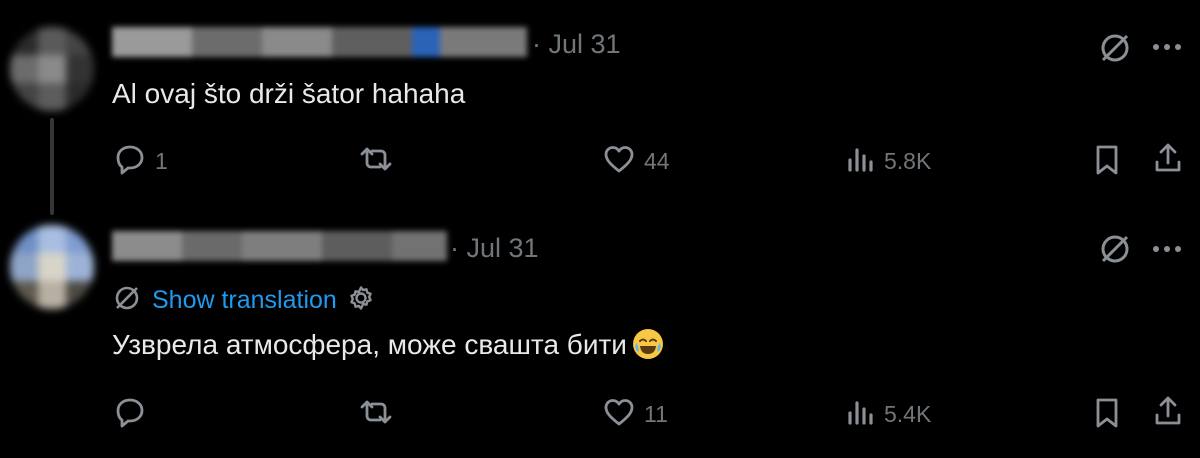 Image resolution: width=1200 pixels, height=458 pixels. I want to click on gear-icon, so click(361, 300).